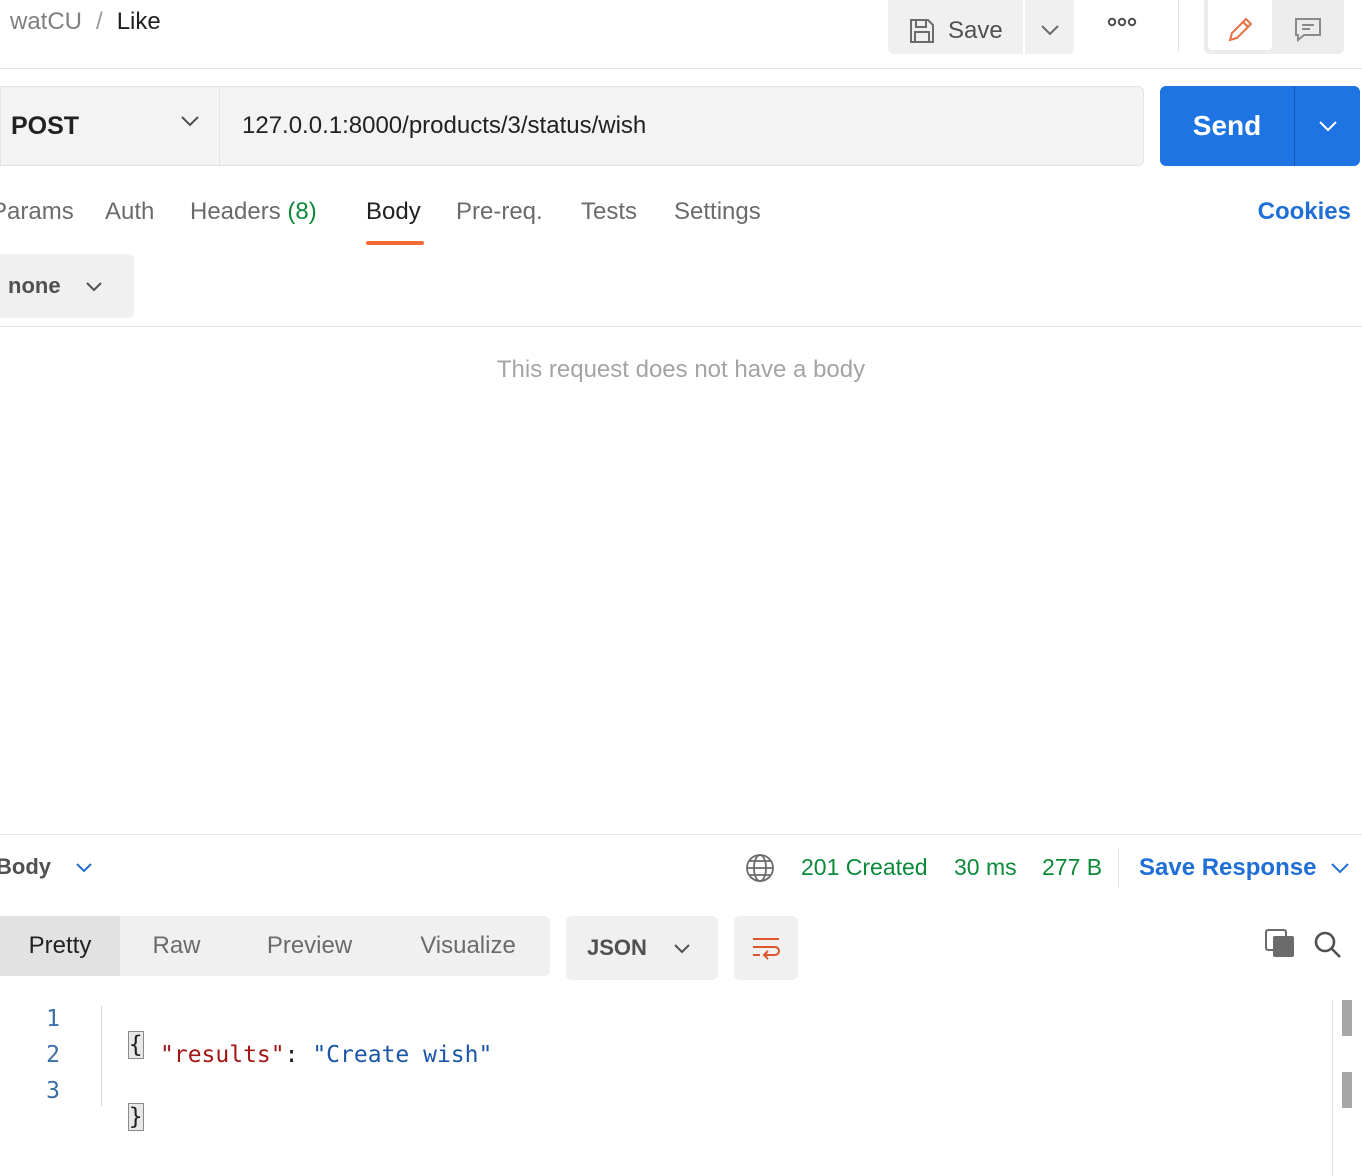 The width and height of the screenshot is (1362, 1176). I want to click on save-response-label: Save Response, so click(1228, 867).